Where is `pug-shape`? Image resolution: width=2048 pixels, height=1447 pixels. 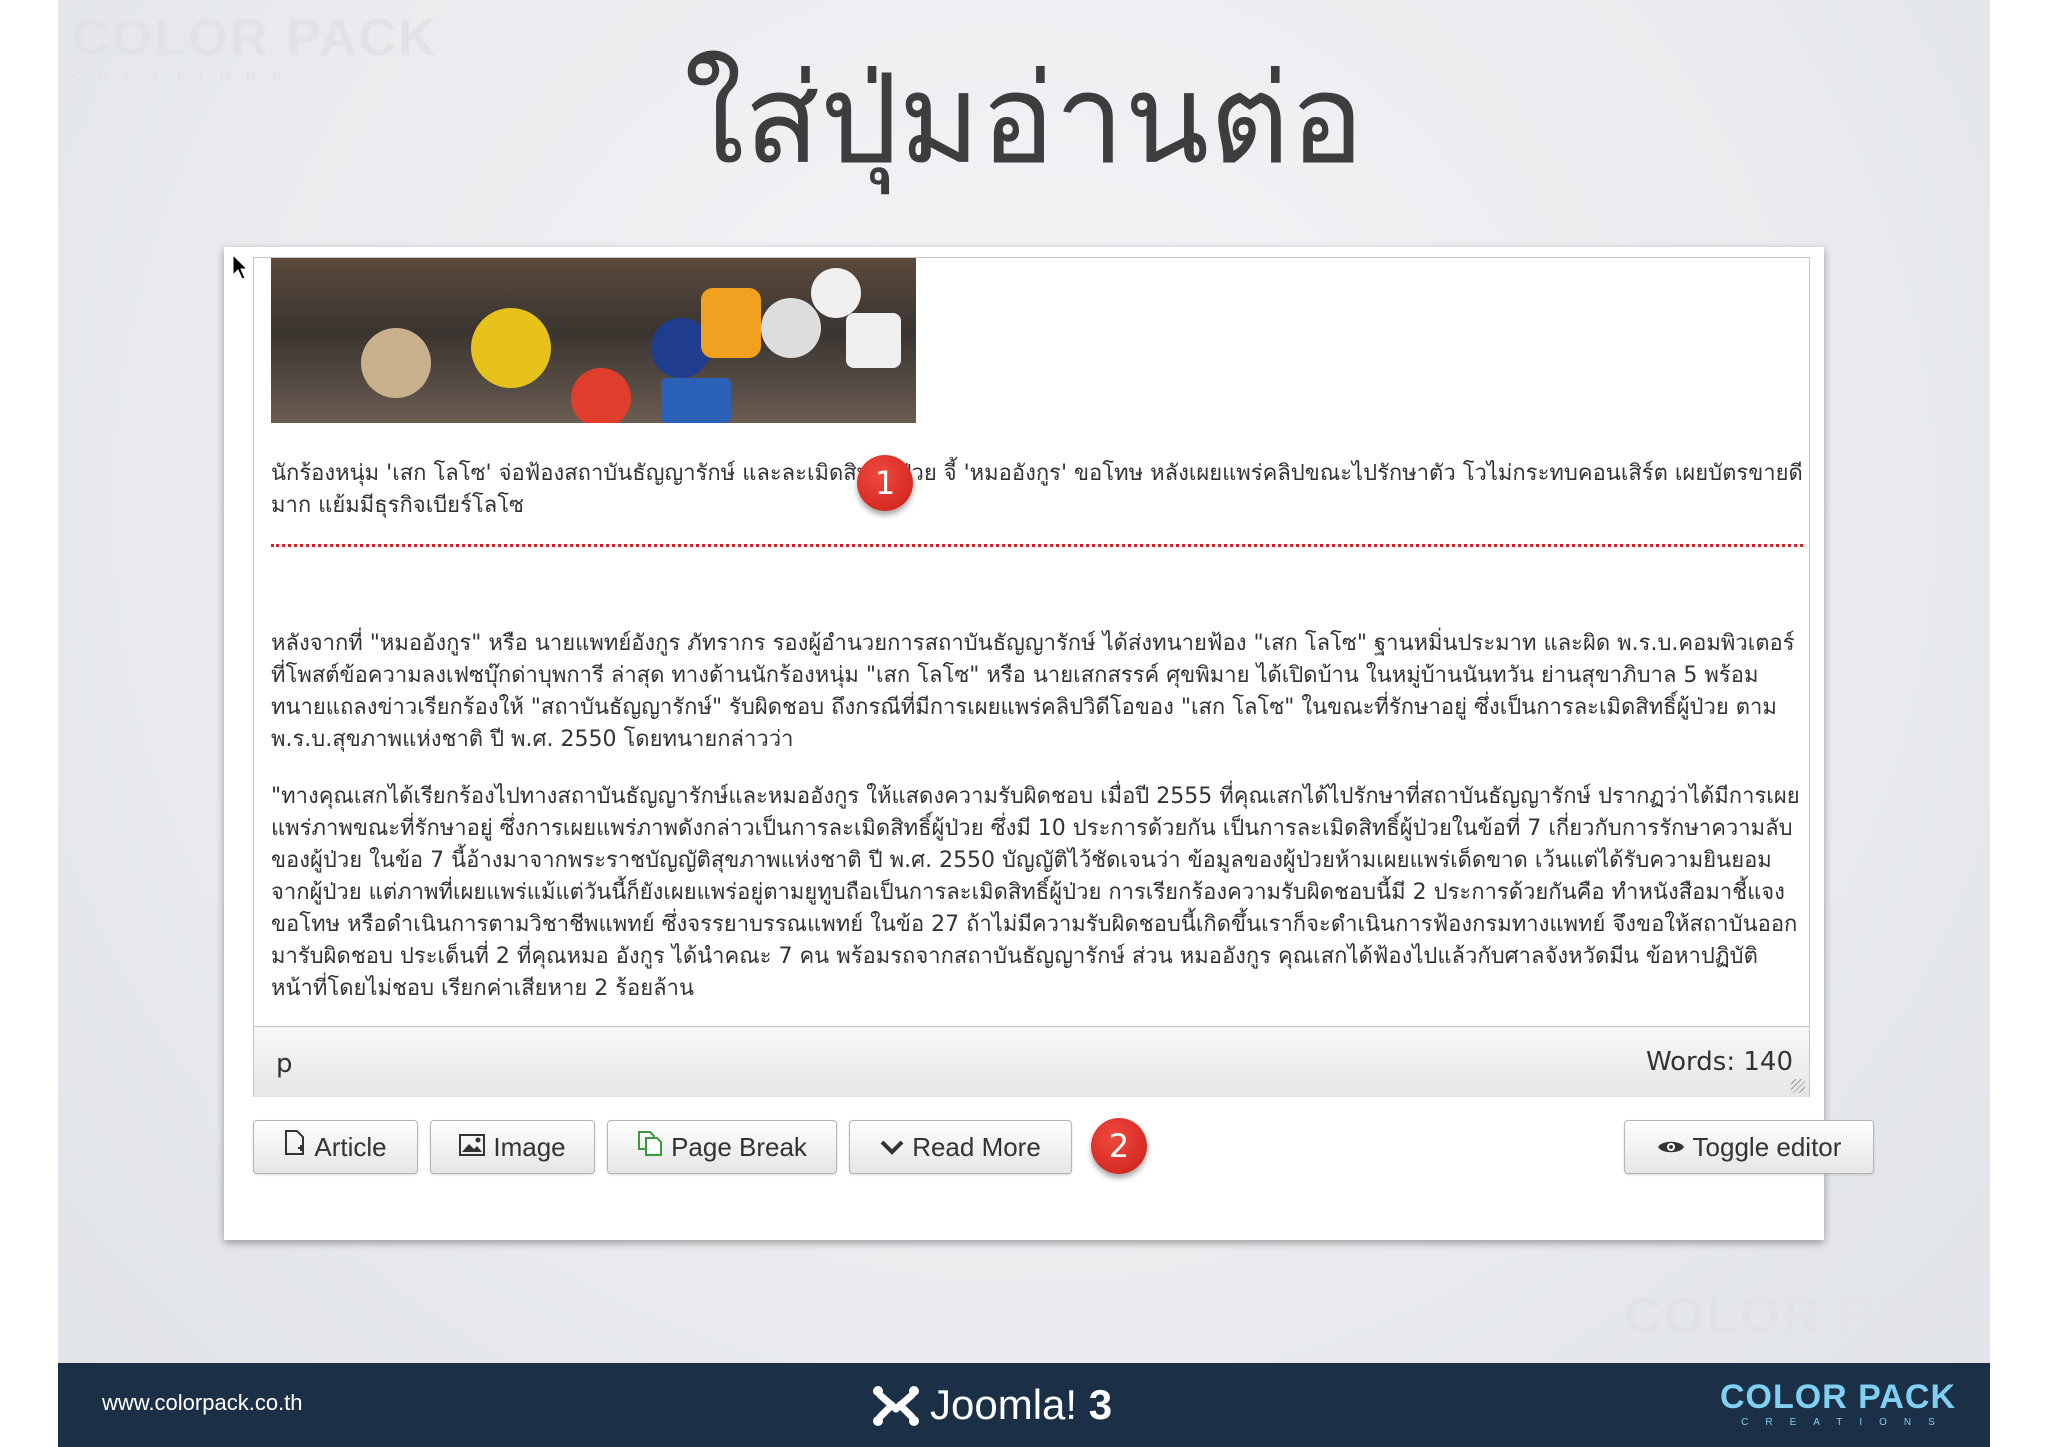 pug-shape is located at coordinates (396, 363).